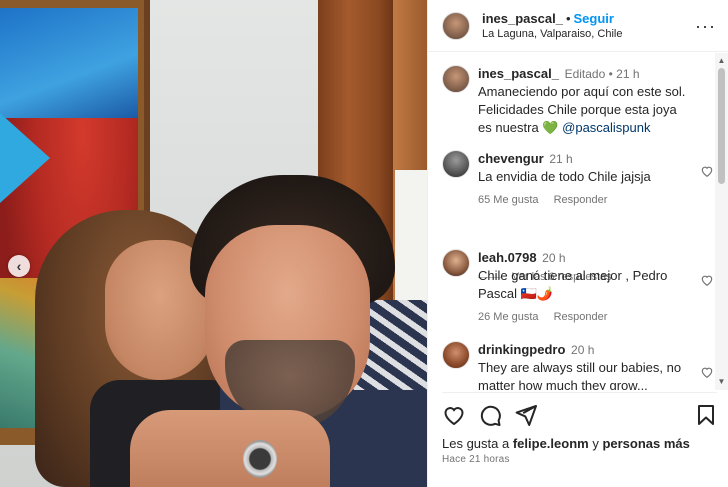  Describe the element at coordinates (721, 60) in the screenshot. I see `scroll-up-arrow-icon: ▲` at that location.